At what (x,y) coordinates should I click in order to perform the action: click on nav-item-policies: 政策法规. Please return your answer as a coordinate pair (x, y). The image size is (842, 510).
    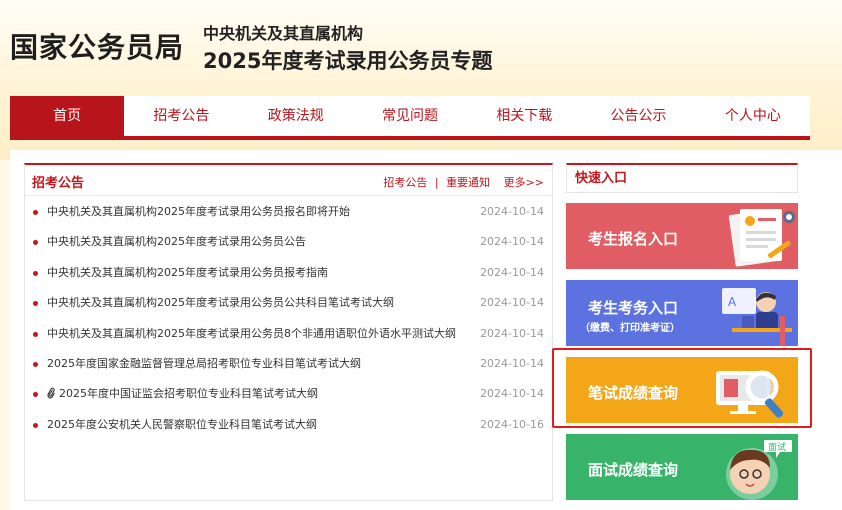
    Looking at the image, I should click on (296, 116).